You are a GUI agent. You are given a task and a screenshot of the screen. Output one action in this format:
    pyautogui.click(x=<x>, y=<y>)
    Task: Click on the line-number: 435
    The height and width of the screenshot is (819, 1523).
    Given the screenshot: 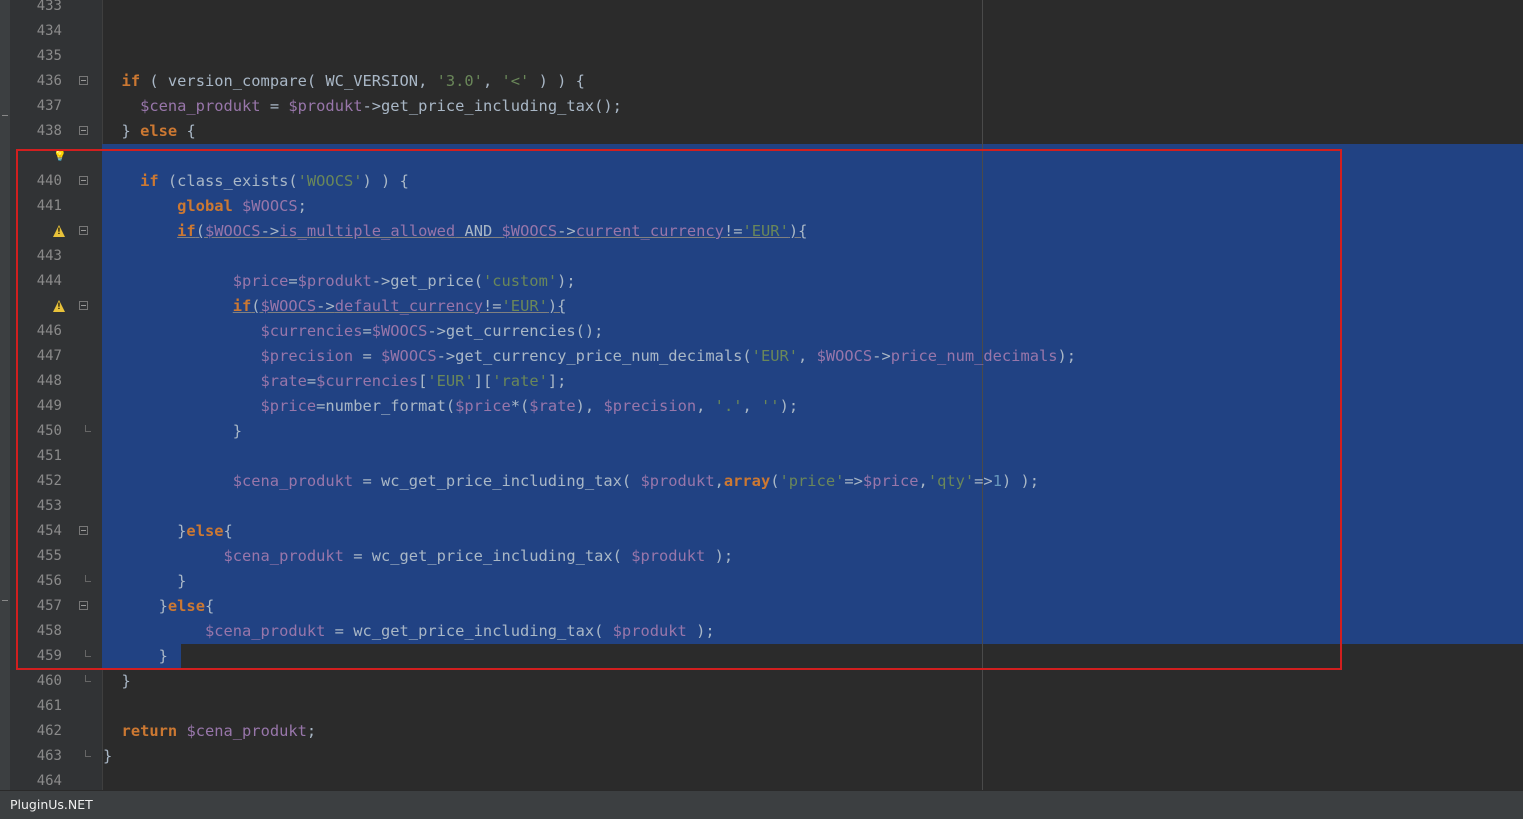 What is the action you would take?
    pyautogui.click(x=49, y=56)
    